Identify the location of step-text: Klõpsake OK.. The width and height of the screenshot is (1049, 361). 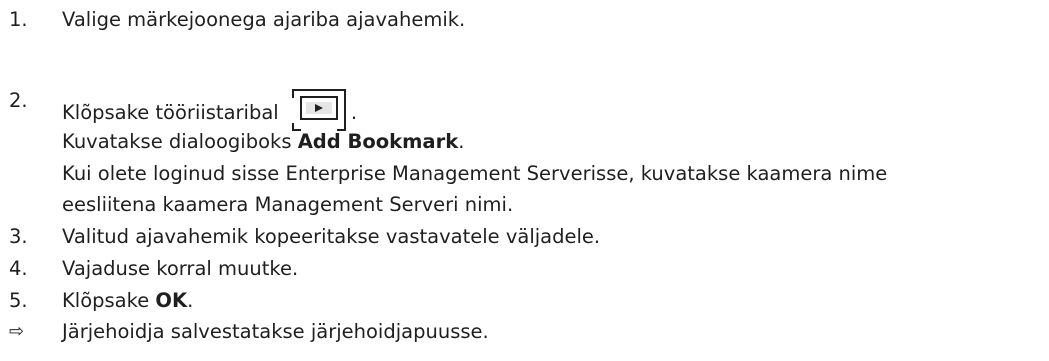
(127, 301).